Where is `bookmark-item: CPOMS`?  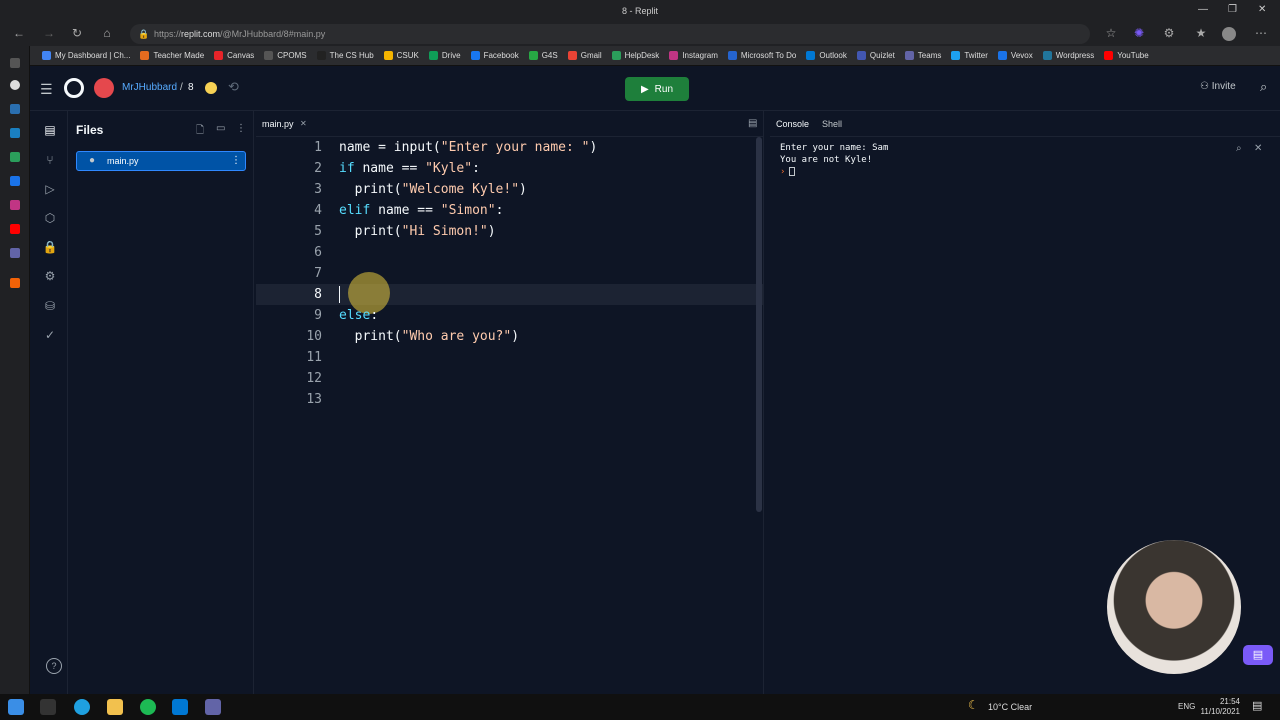
bookmark-item: CPOMS is located at coordinates (285, 55).